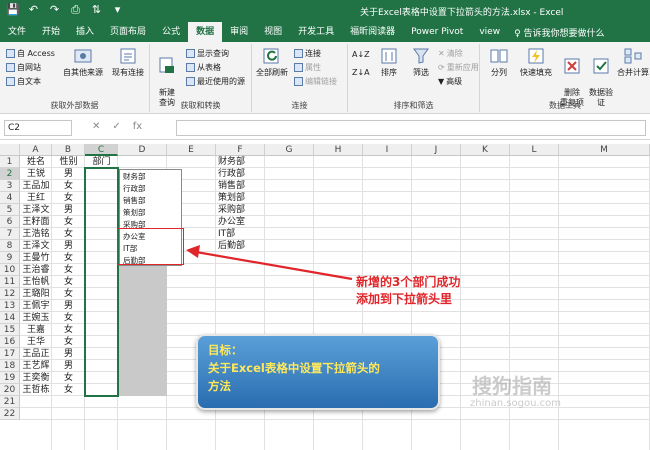 The width and height of the screenshot is (650, 450). I want to click on cell-department-list: 销售部, so click(242, 186).